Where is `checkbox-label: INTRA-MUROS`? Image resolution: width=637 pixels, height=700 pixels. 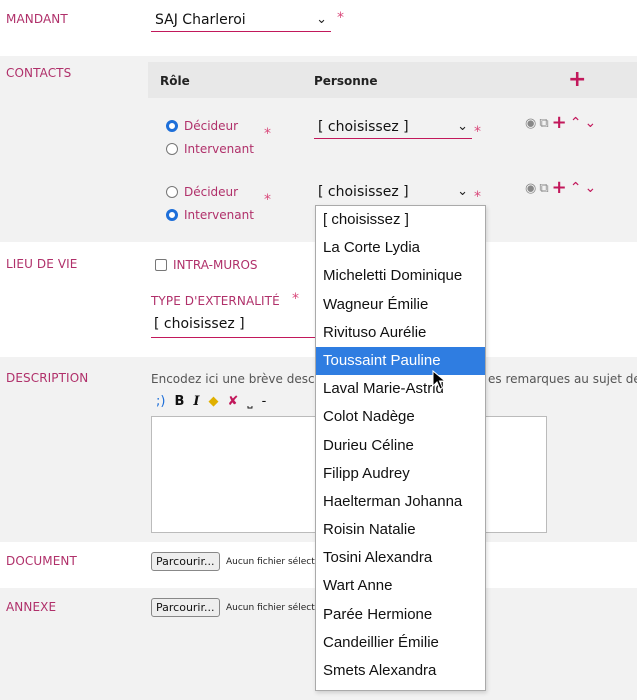
checkbox-label: INTRA-MUROS is located at coordinates (215, 265).